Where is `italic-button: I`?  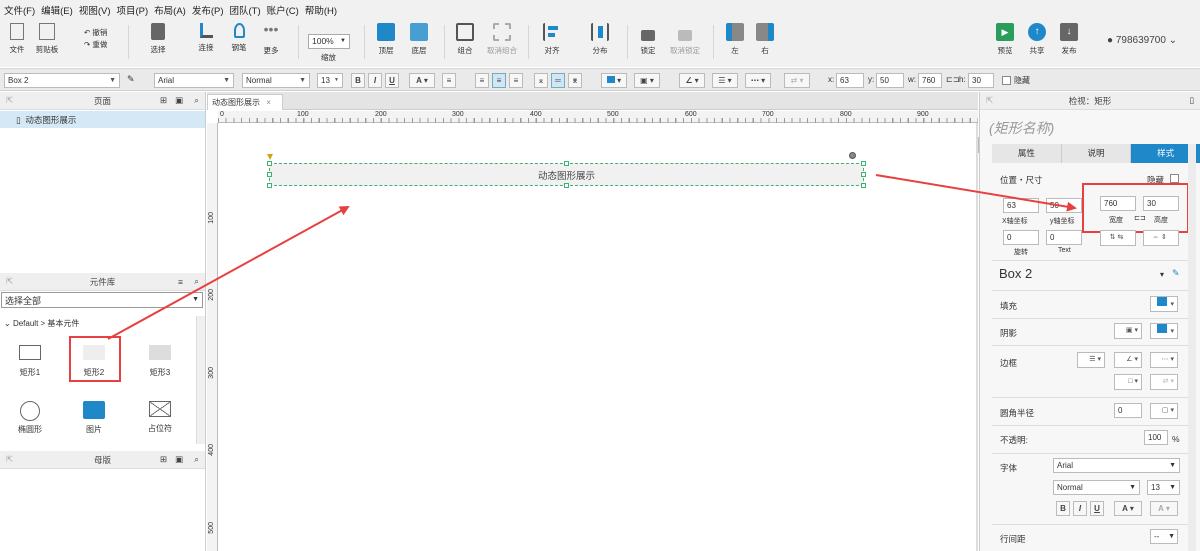 italic-button: I is located at coordinates (375, 80).